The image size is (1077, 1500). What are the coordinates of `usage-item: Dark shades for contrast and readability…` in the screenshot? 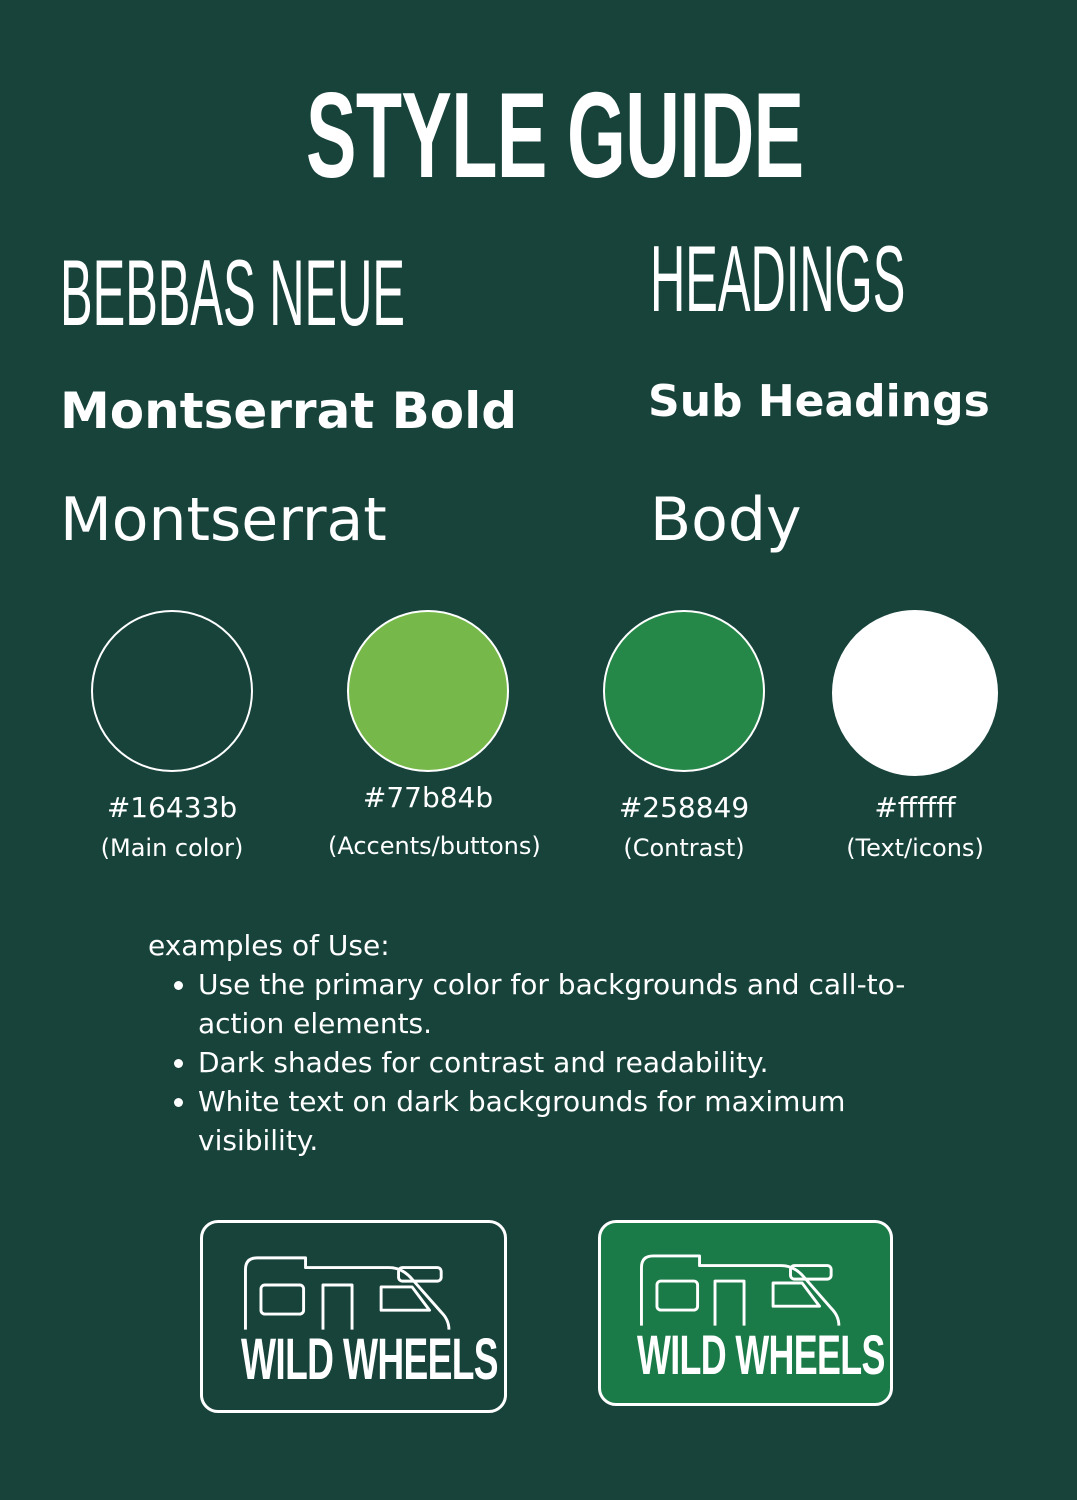 It's located at (583, 1062).